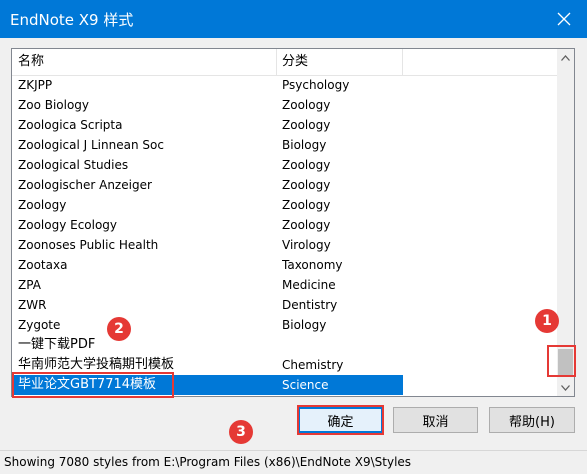  I want to click on title-bar: EndNote X9 样式, so click(293, 19).